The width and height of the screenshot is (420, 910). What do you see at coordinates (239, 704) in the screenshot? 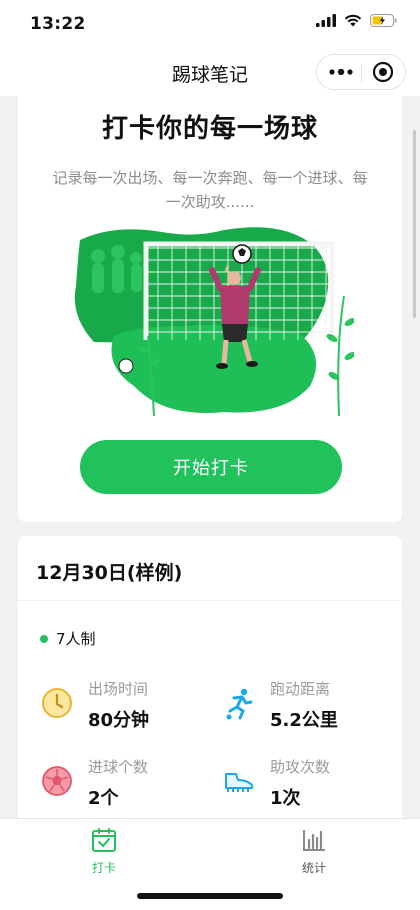
I see `runner-icon` at bounding box center [239, 704].